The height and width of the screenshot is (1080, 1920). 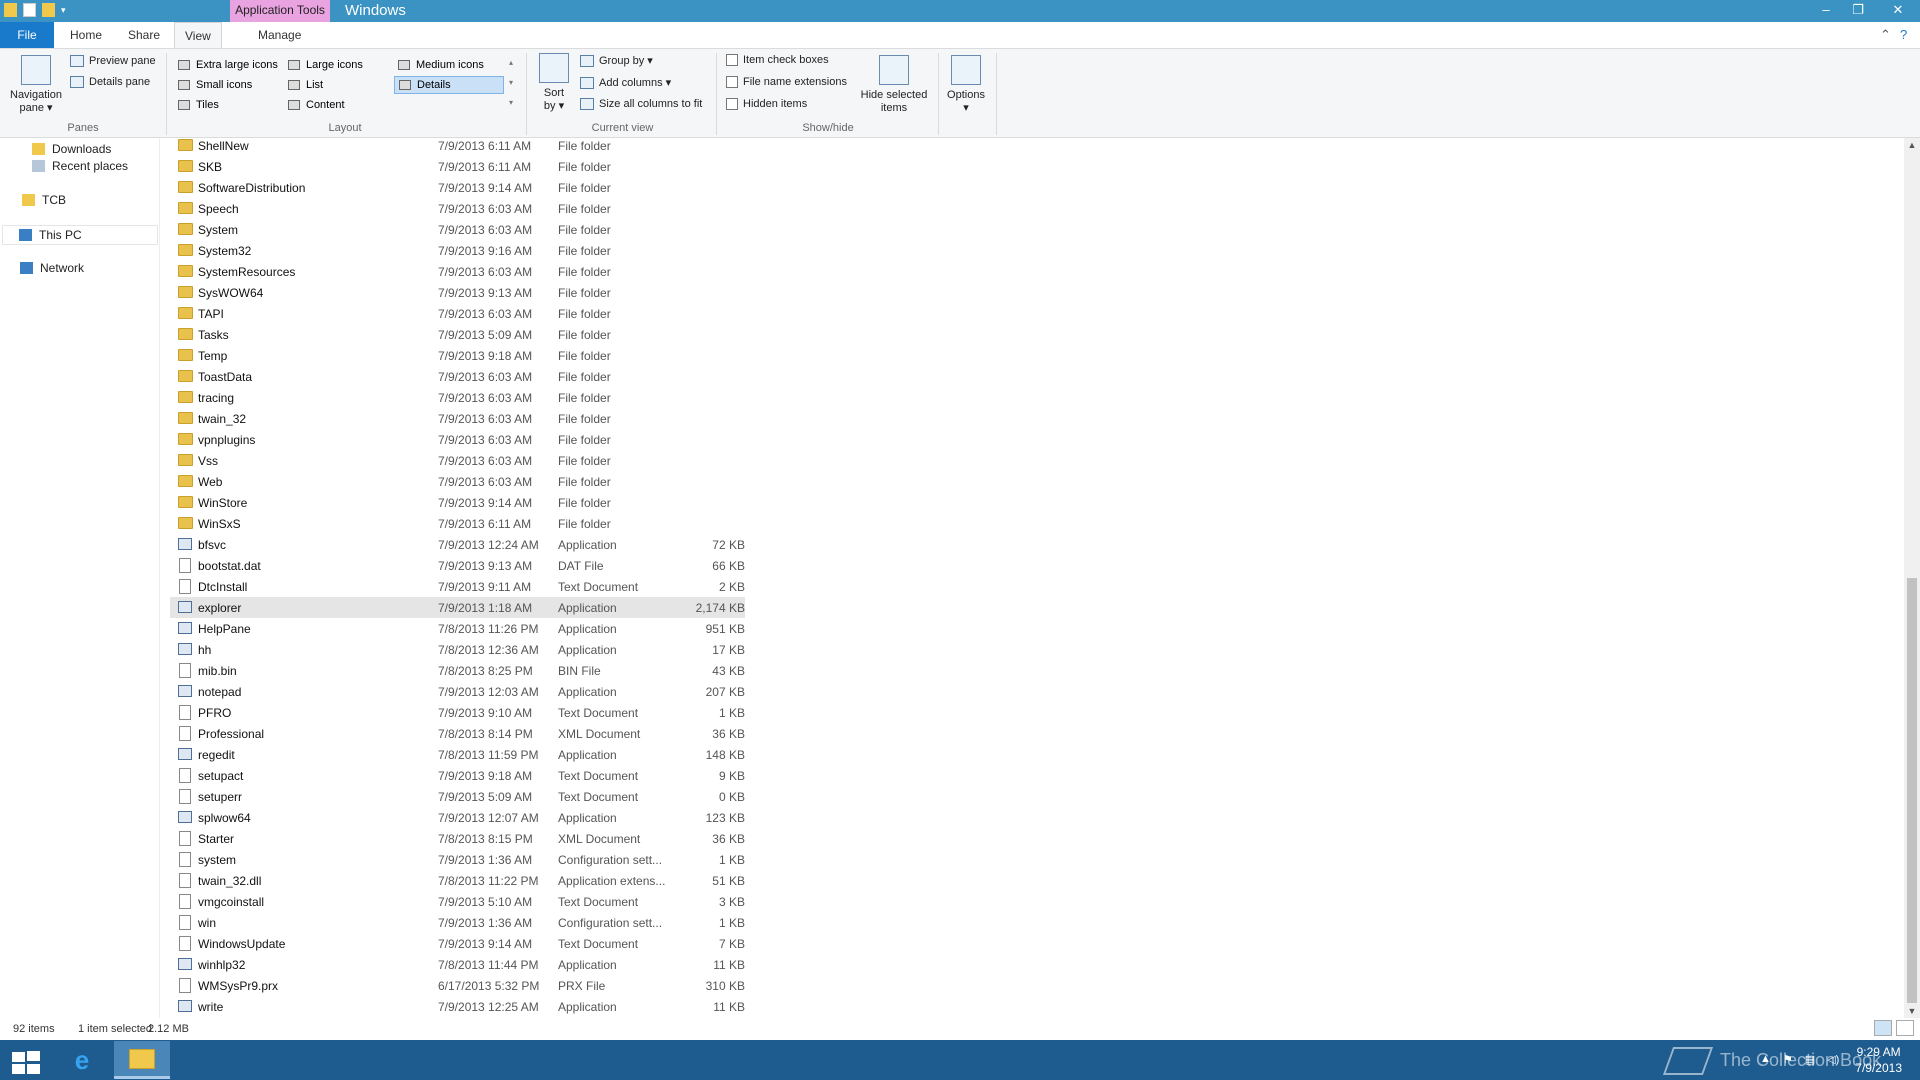 I want to click on network-tray-icon: ▤, so click(x=1810, y=1059).